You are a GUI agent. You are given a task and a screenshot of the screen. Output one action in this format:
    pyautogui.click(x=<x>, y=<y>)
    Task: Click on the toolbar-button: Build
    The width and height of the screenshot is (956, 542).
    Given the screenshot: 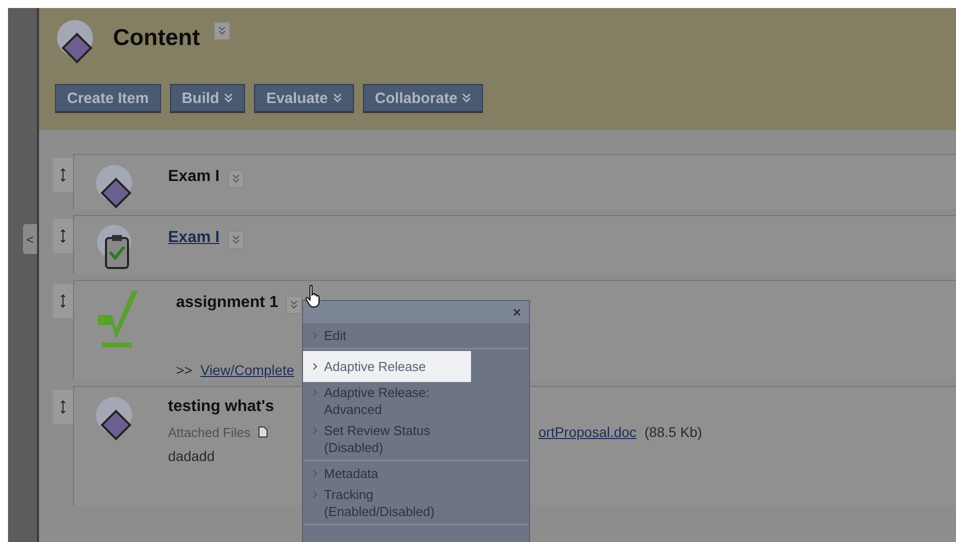 What is the action you would take?
    pyautogui.click(x=208, y=98)
    